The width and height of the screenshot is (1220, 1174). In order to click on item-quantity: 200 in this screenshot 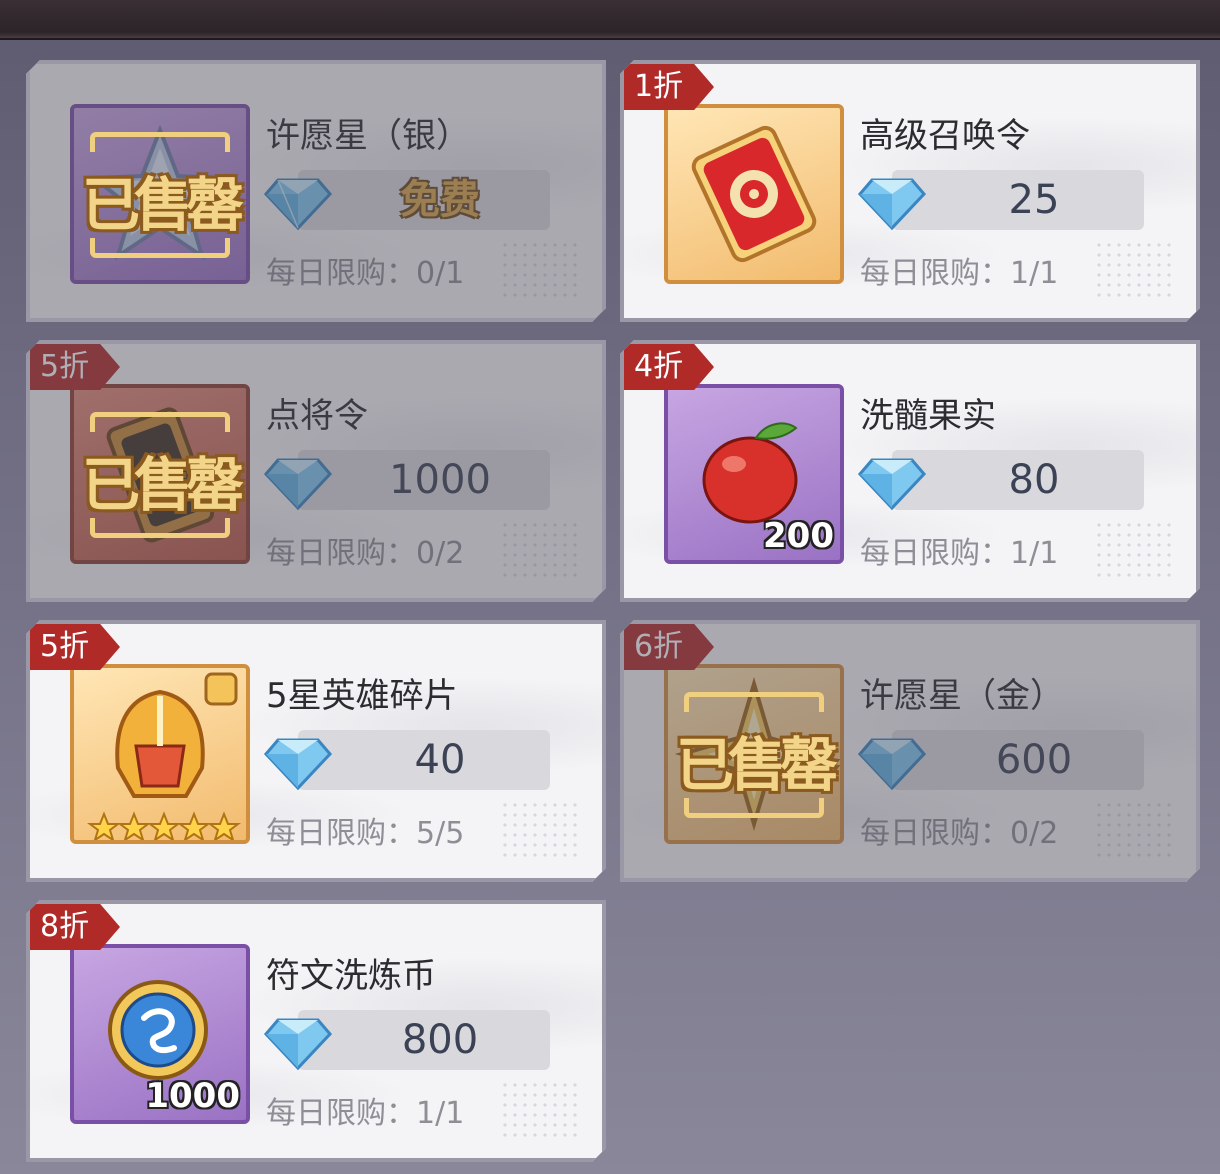, I will do `click(798, 536)`.